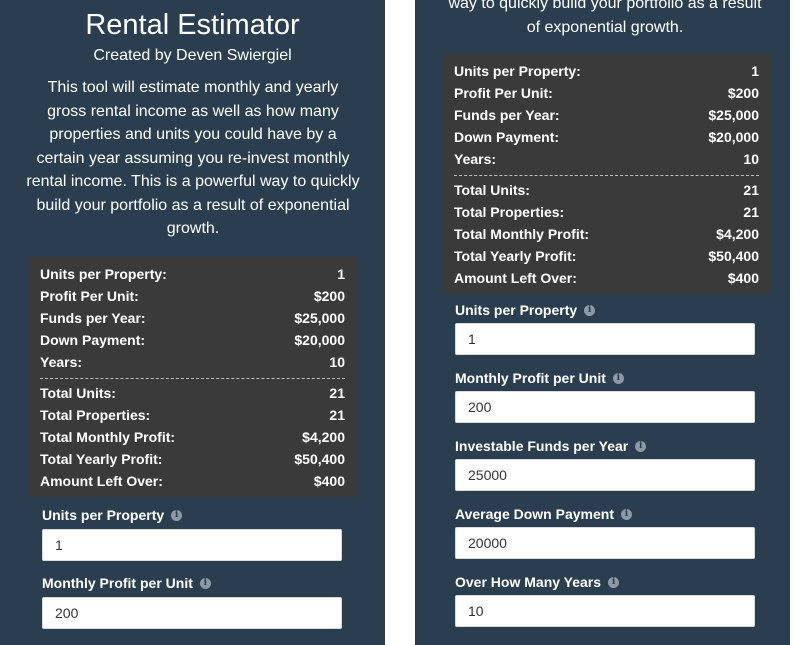 This screenshot has height=645, width=800. What do you see at coordinates (795, 322) in the screenshot?
I see `screenshot-edge` at bounding box center [795, 322].